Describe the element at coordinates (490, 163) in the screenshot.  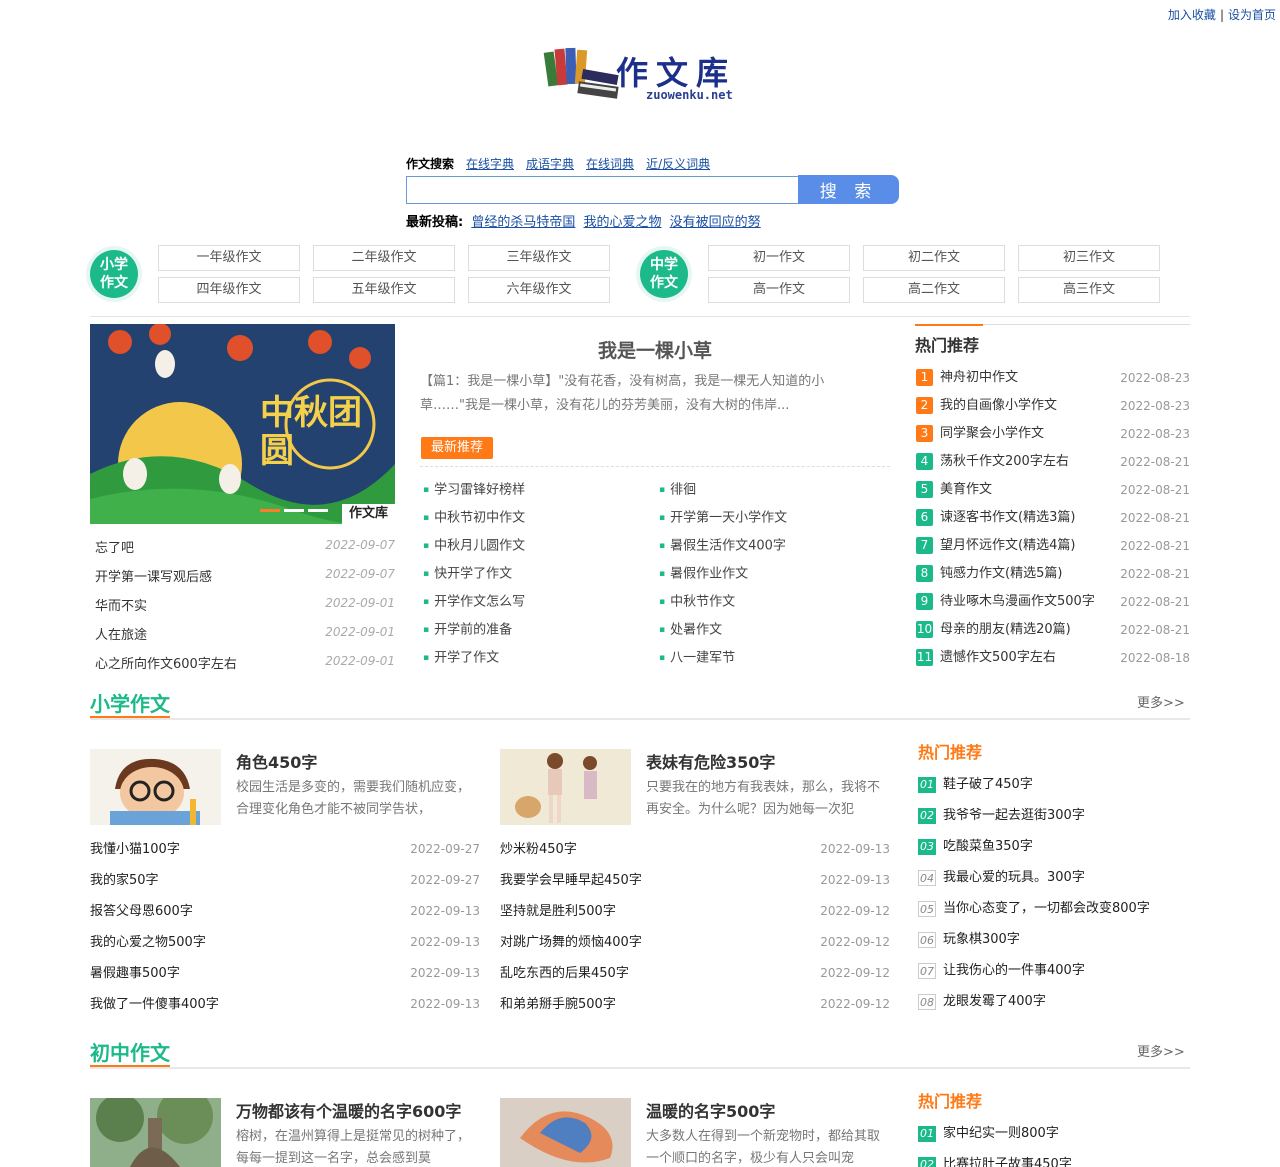
I see `tab-online-dictionary: 在线字典` at that location.